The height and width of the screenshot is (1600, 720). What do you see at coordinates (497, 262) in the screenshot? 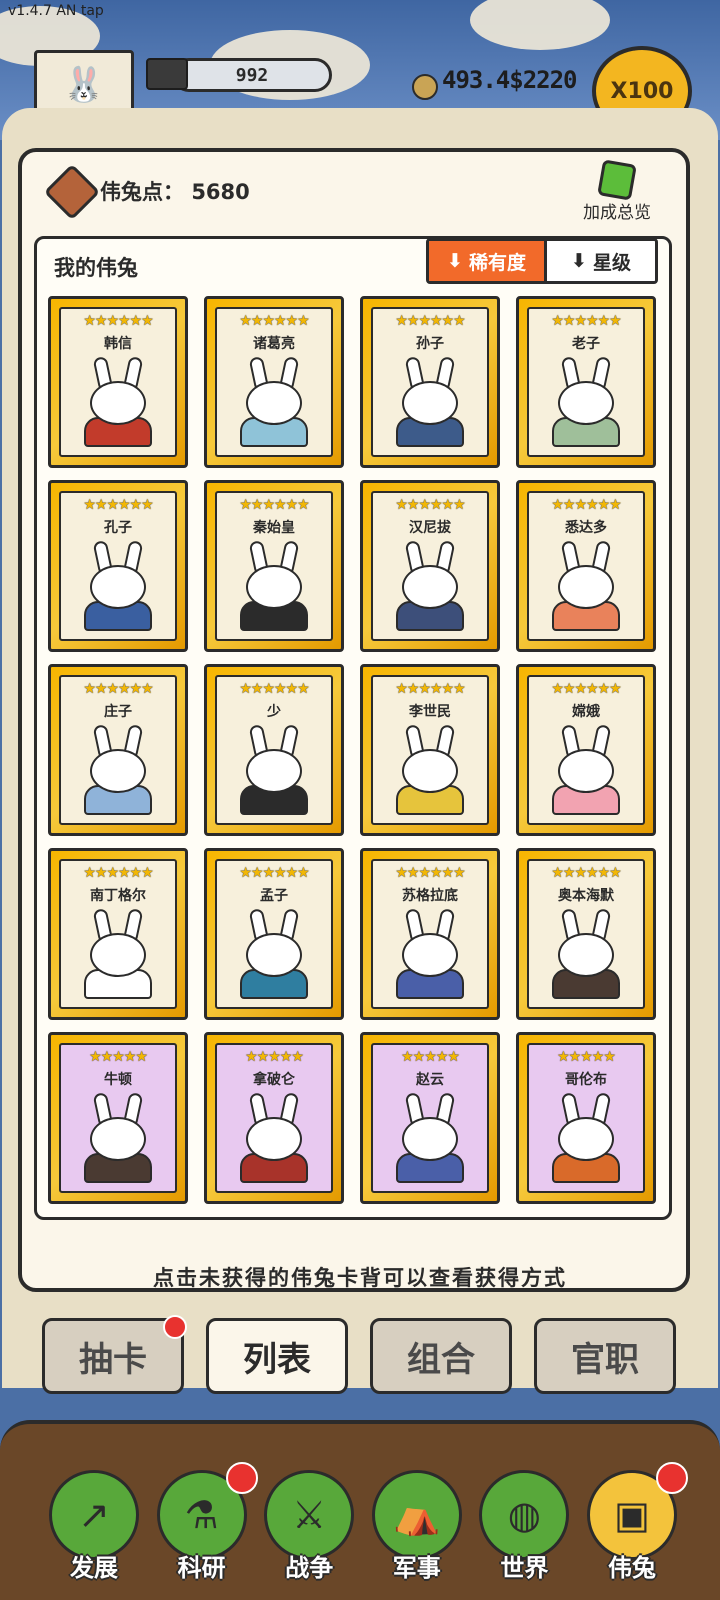
I see `sort-rarity-label: 稀有度` at bounding box center [497, 262].